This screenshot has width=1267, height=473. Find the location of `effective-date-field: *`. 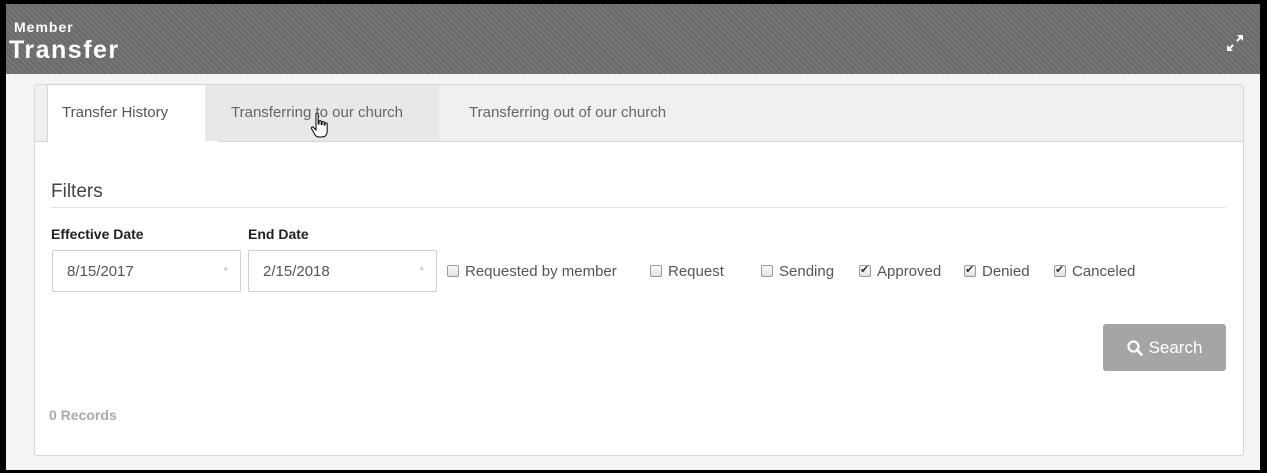

effective-date-field: * is located at coordinates (146, 271).